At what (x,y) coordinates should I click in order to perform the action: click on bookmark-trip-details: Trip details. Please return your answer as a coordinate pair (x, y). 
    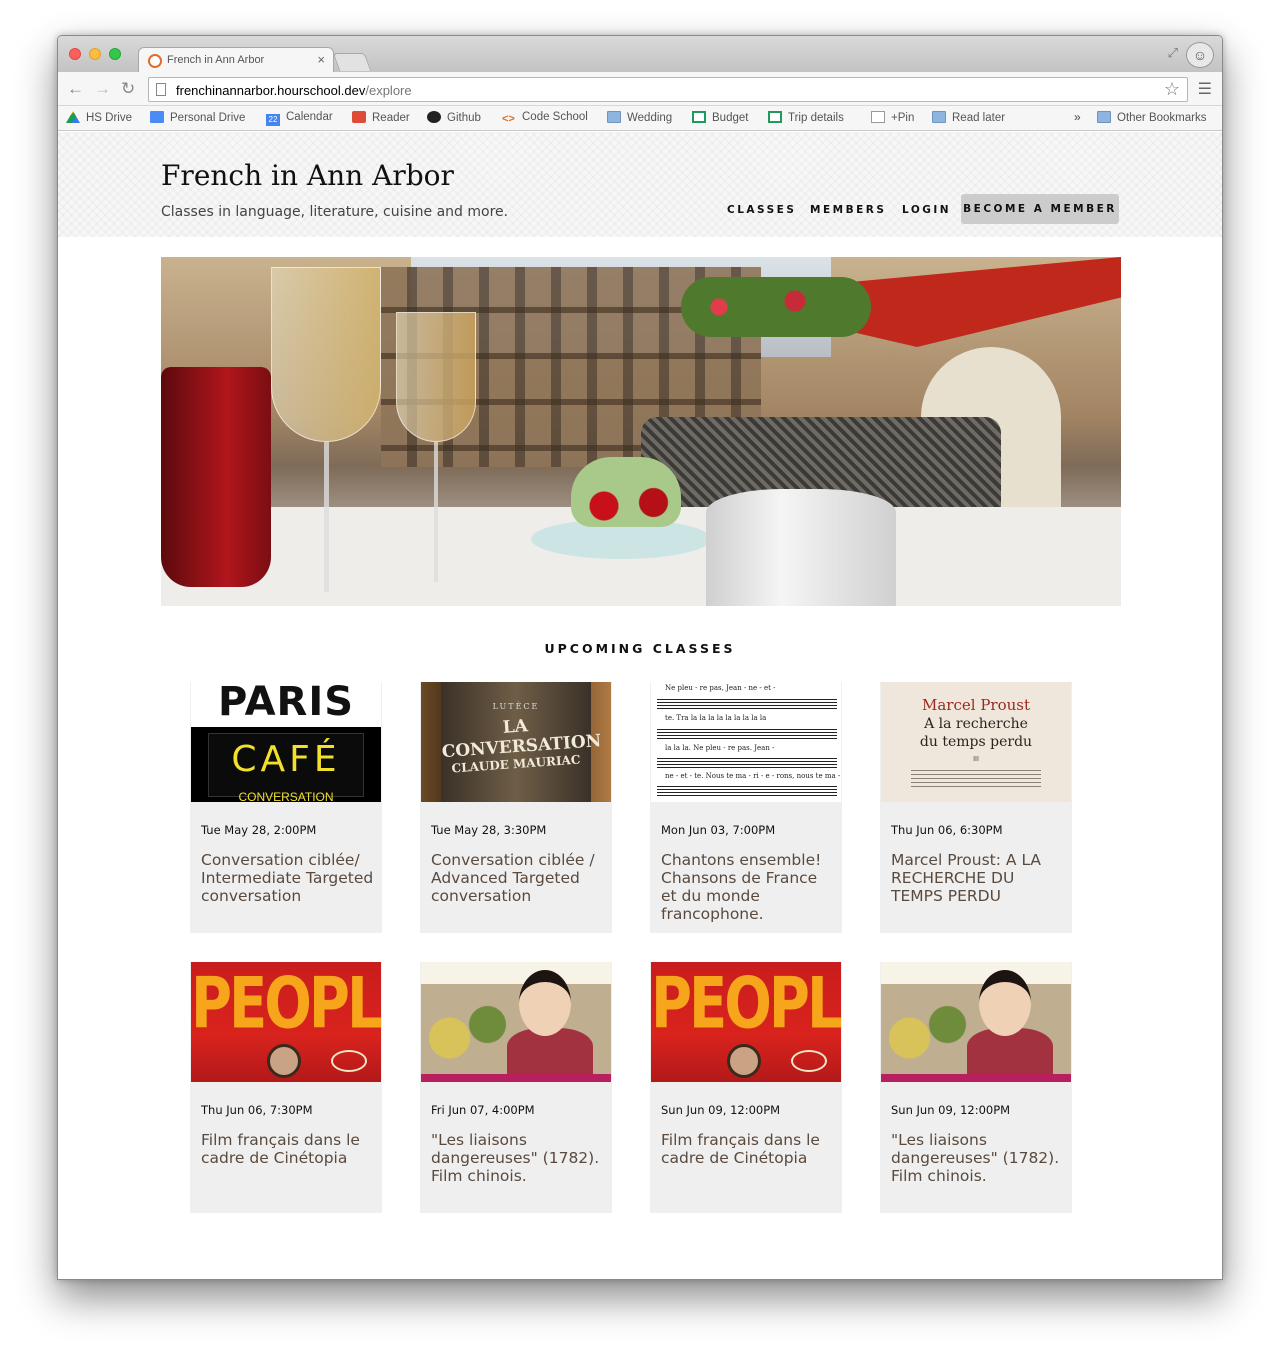
    Looking at the image, I should click on (806, 117).